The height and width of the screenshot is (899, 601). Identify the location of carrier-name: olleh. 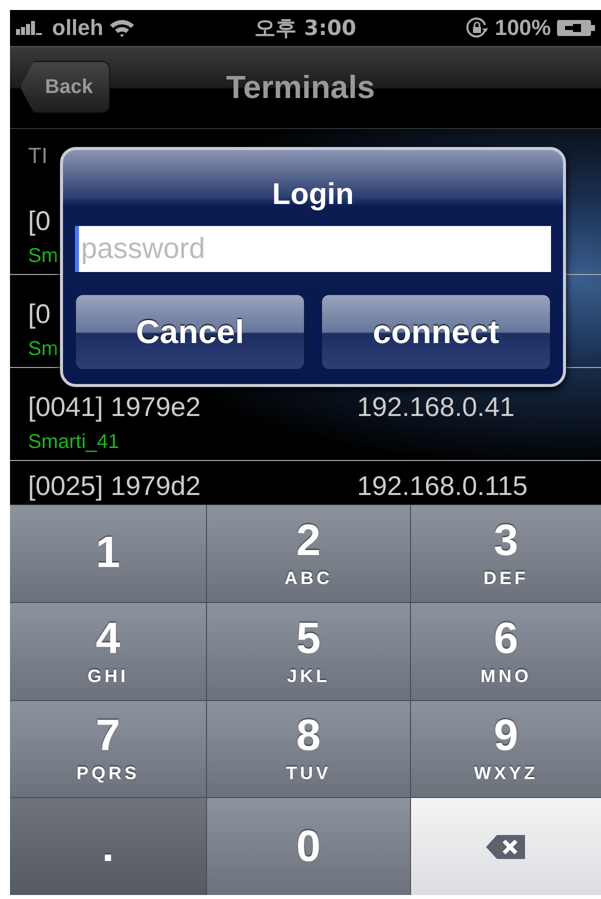
(78, 28).